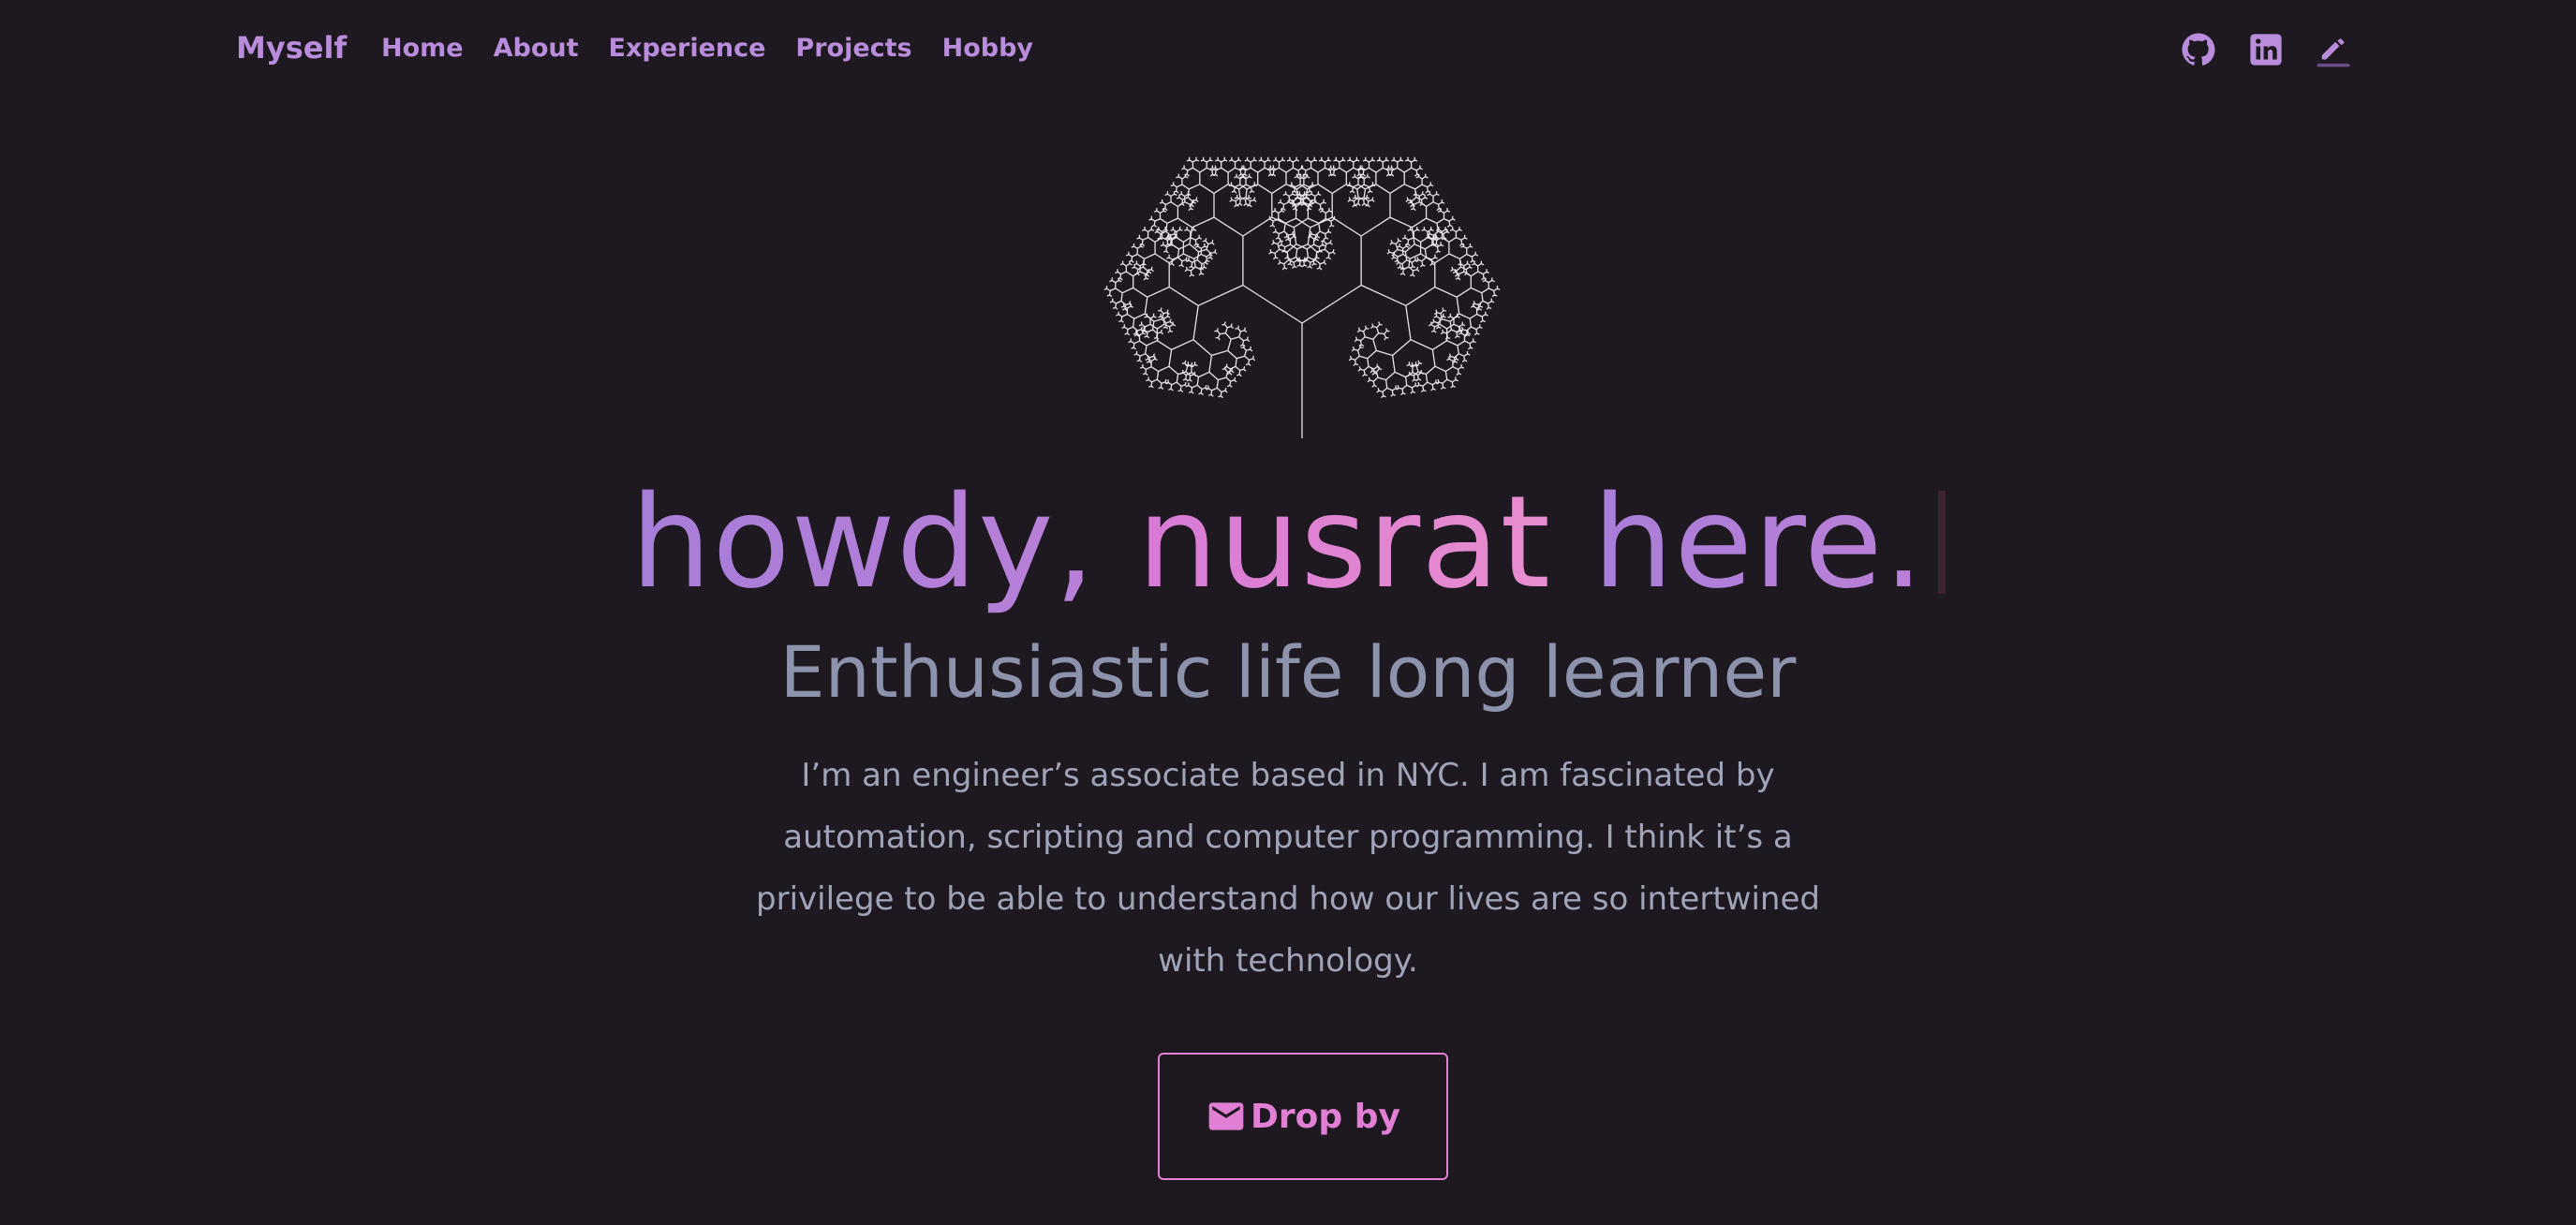  I want to click on brand-logo: Myself, so click(291, 48).